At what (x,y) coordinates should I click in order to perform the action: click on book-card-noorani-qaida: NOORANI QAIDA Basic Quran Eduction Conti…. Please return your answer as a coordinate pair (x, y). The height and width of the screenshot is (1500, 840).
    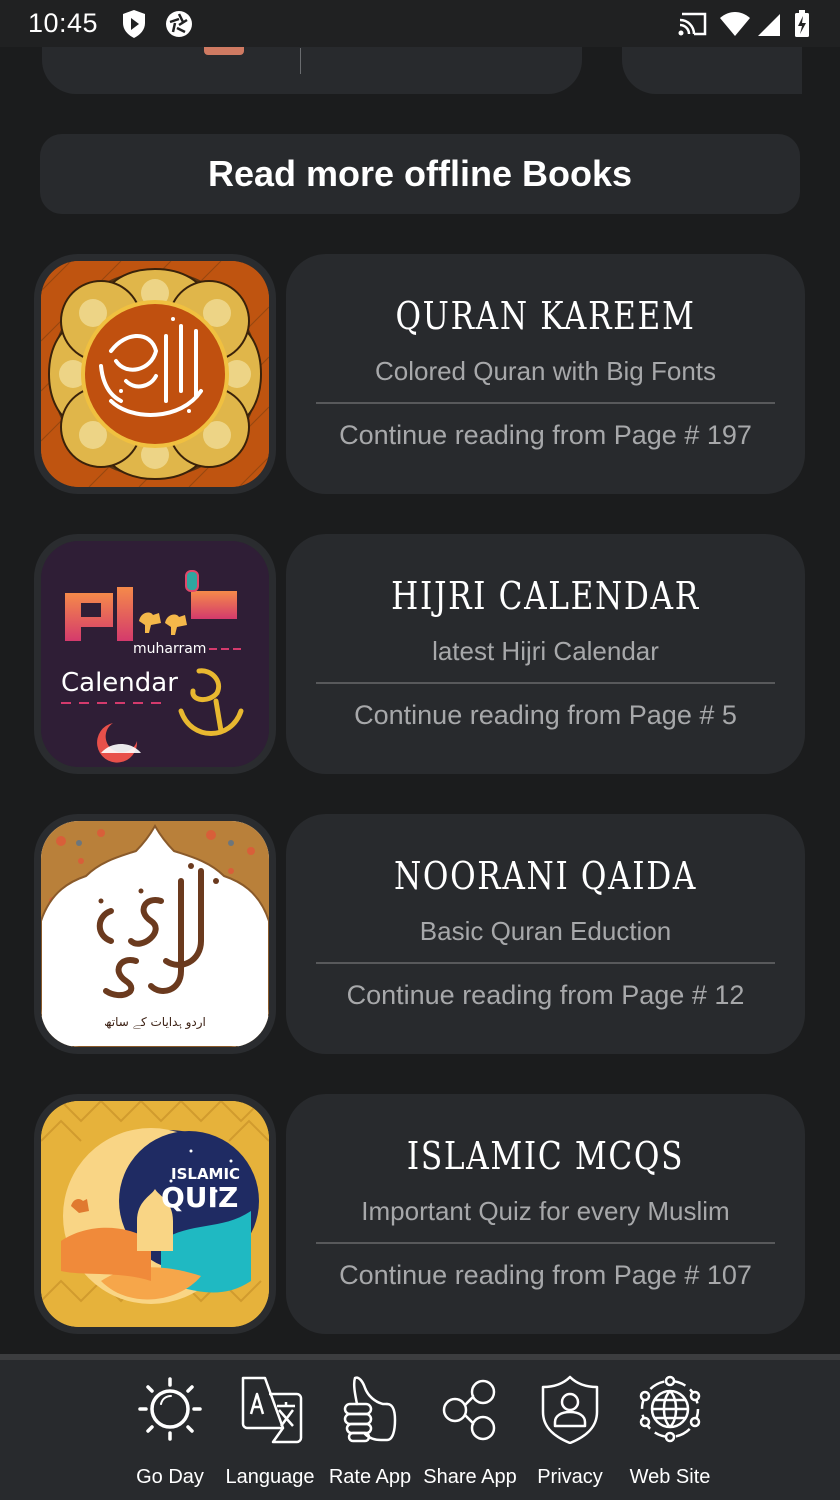
    Looking at the image, I should click on (545, 934).